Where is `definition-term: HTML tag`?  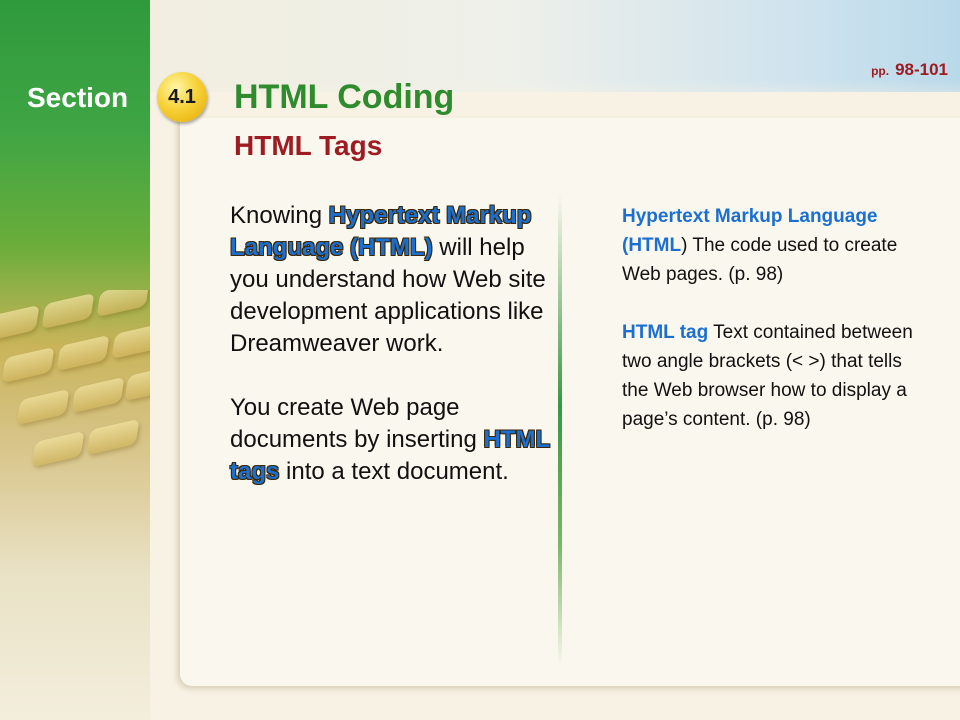 definition-term: HTML tag is located at coordinates (665, 332).